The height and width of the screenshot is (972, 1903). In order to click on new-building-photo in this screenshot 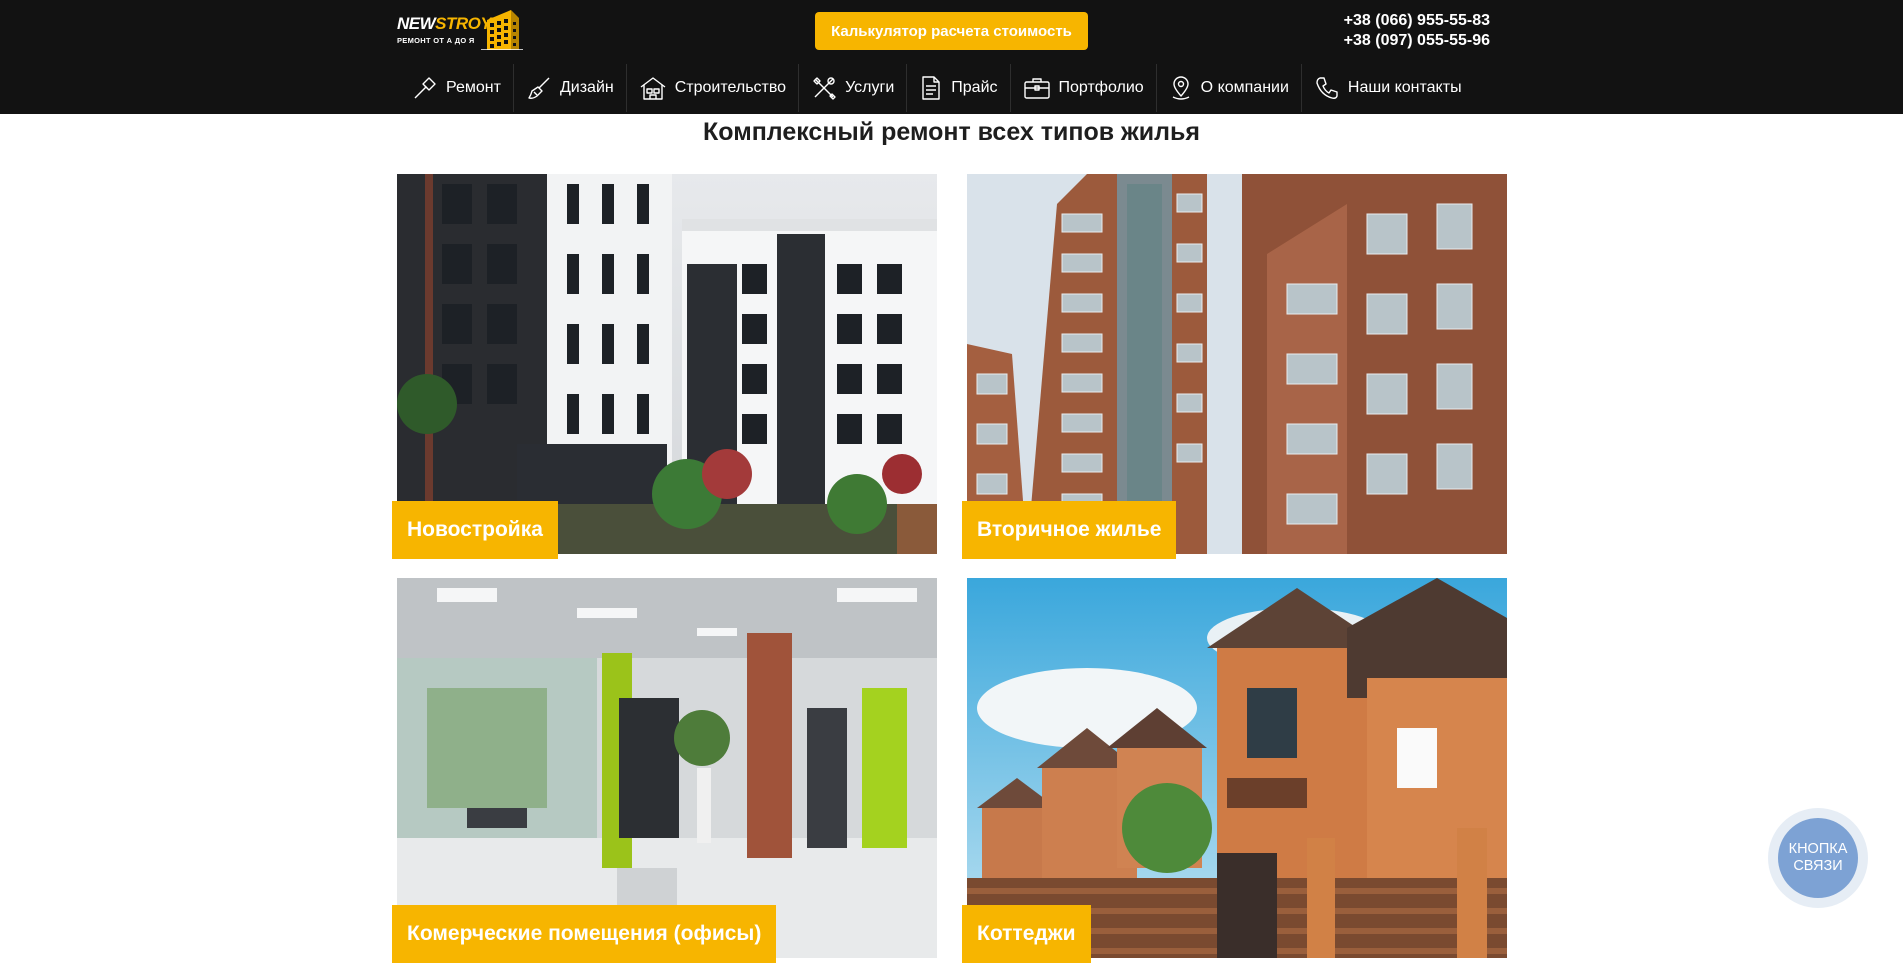, I will do `click(667, 364)`.